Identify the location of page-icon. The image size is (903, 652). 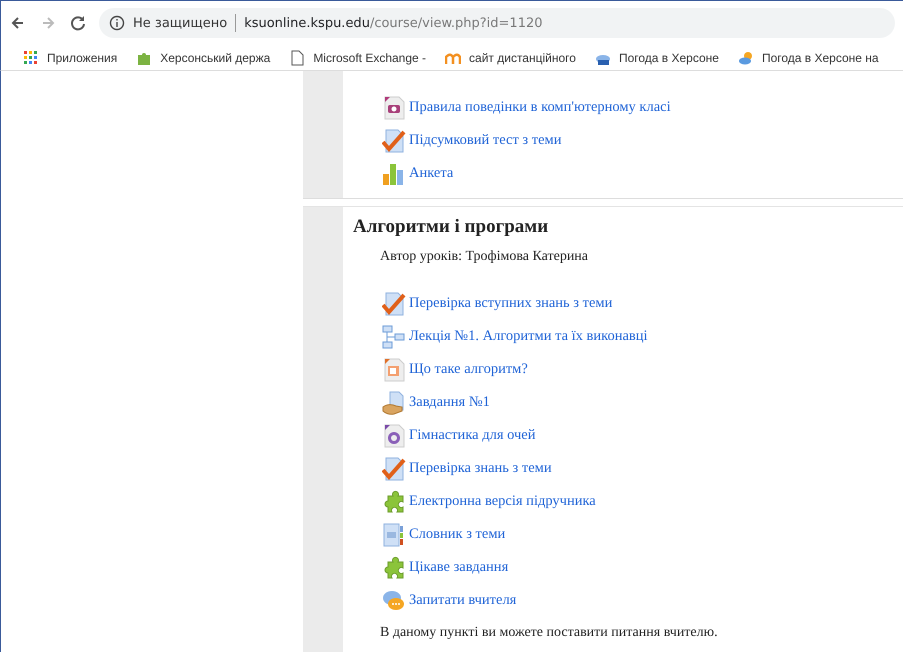
(297, 58).